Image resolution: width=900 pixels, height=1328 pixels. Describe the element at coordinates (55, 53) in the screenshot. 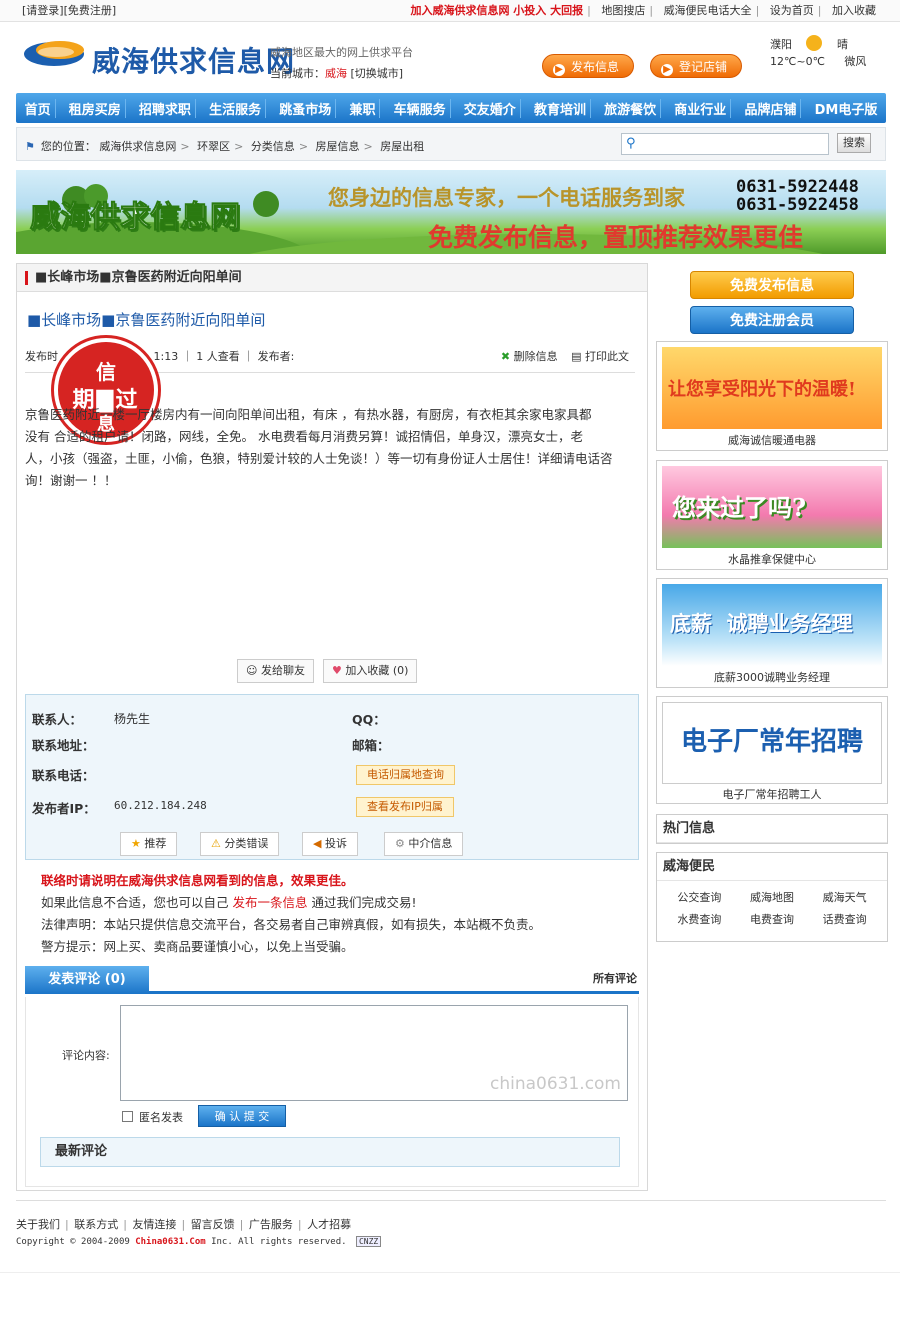

I see `site-logo` at that location.